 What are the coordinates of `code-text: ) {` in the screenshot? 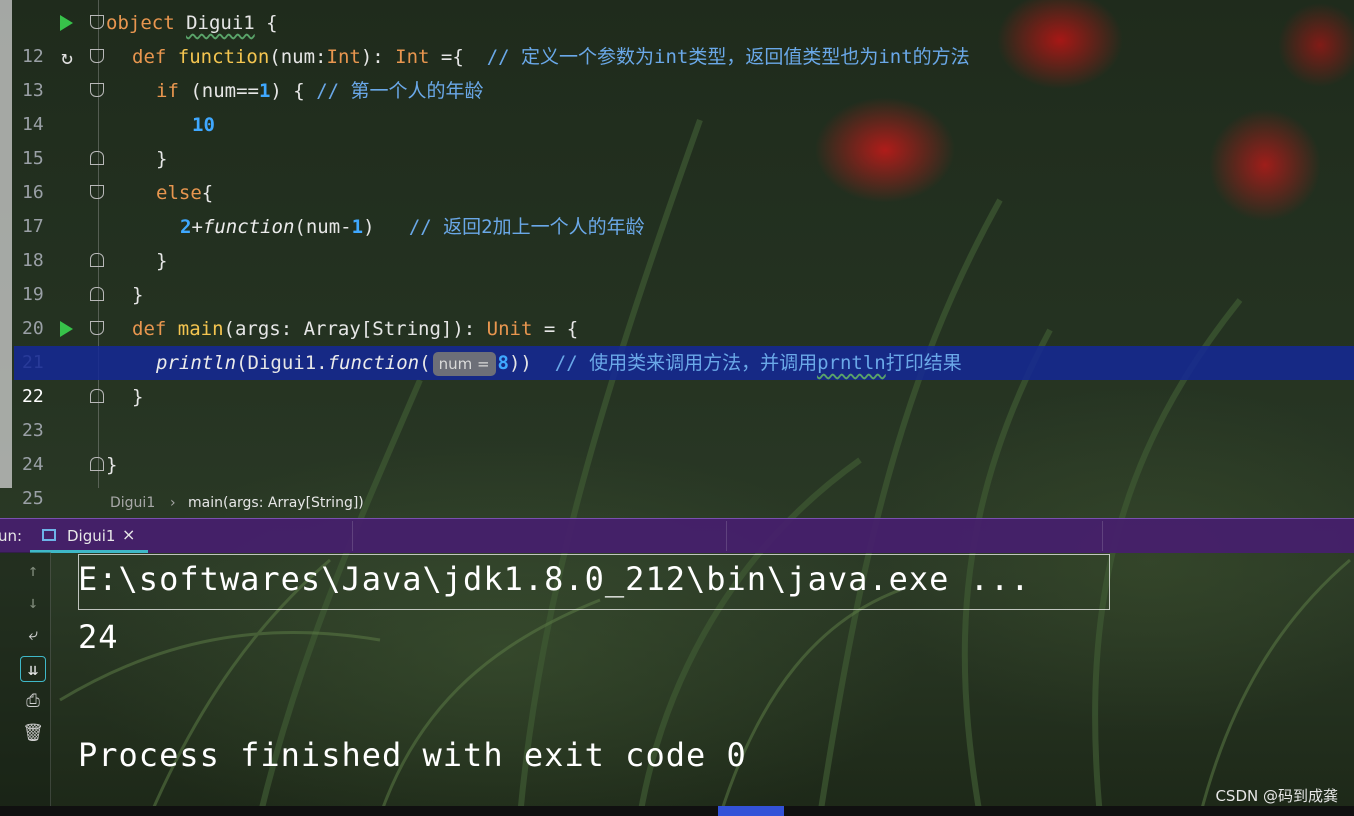 It's located at (293, 91).